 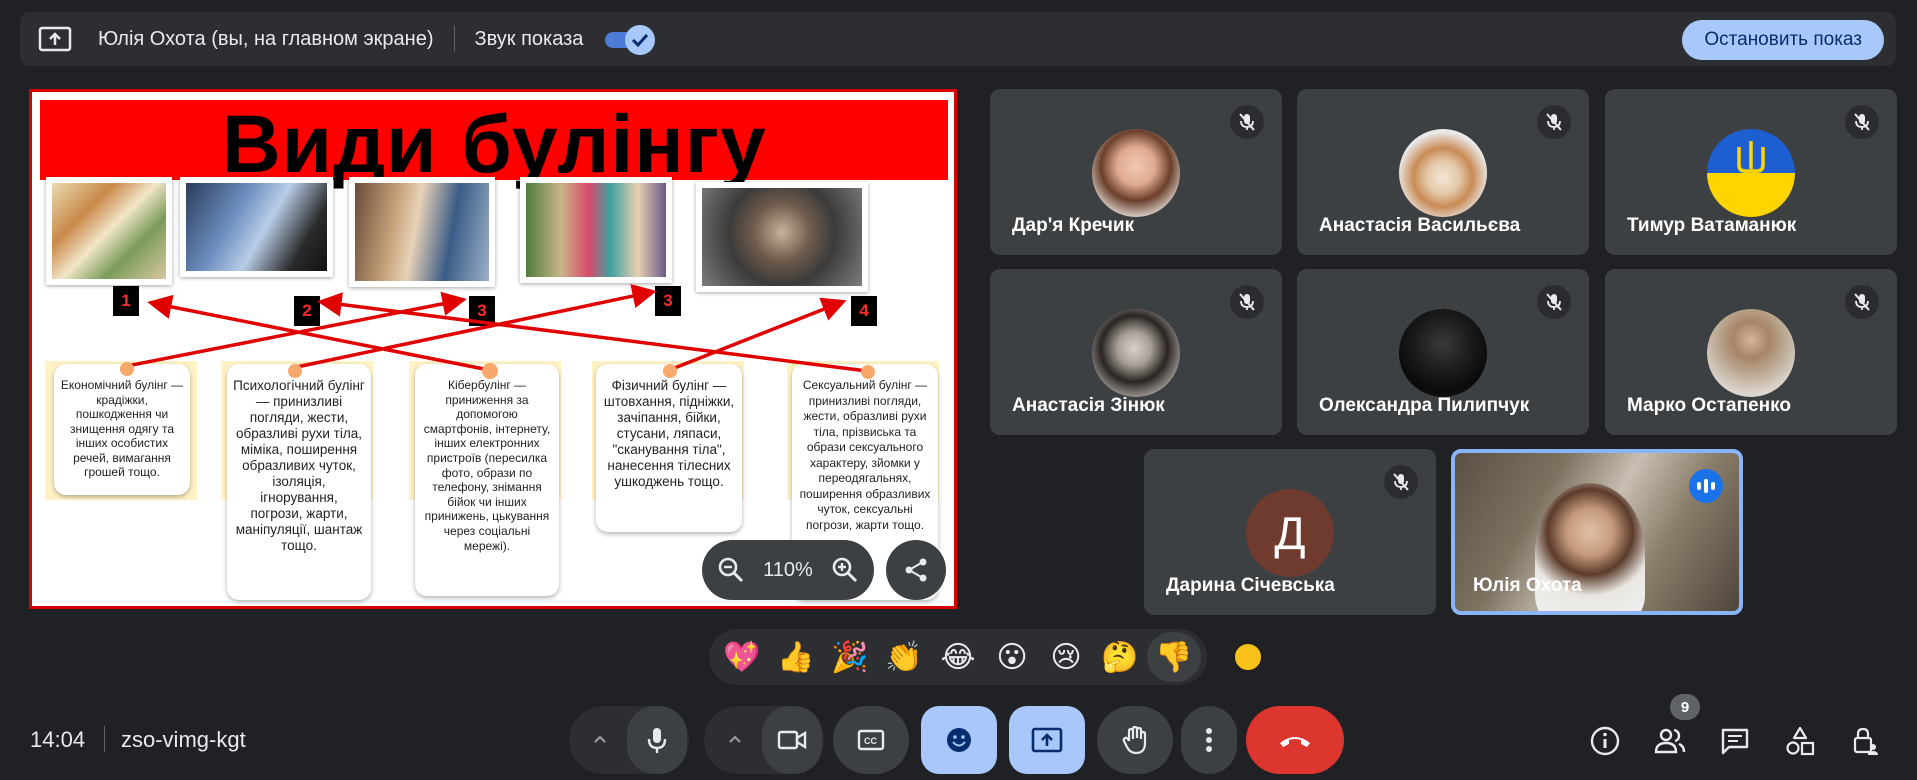 I want to click on participant-tile: Дар'я Кречик, so click(x=1136, y=172).